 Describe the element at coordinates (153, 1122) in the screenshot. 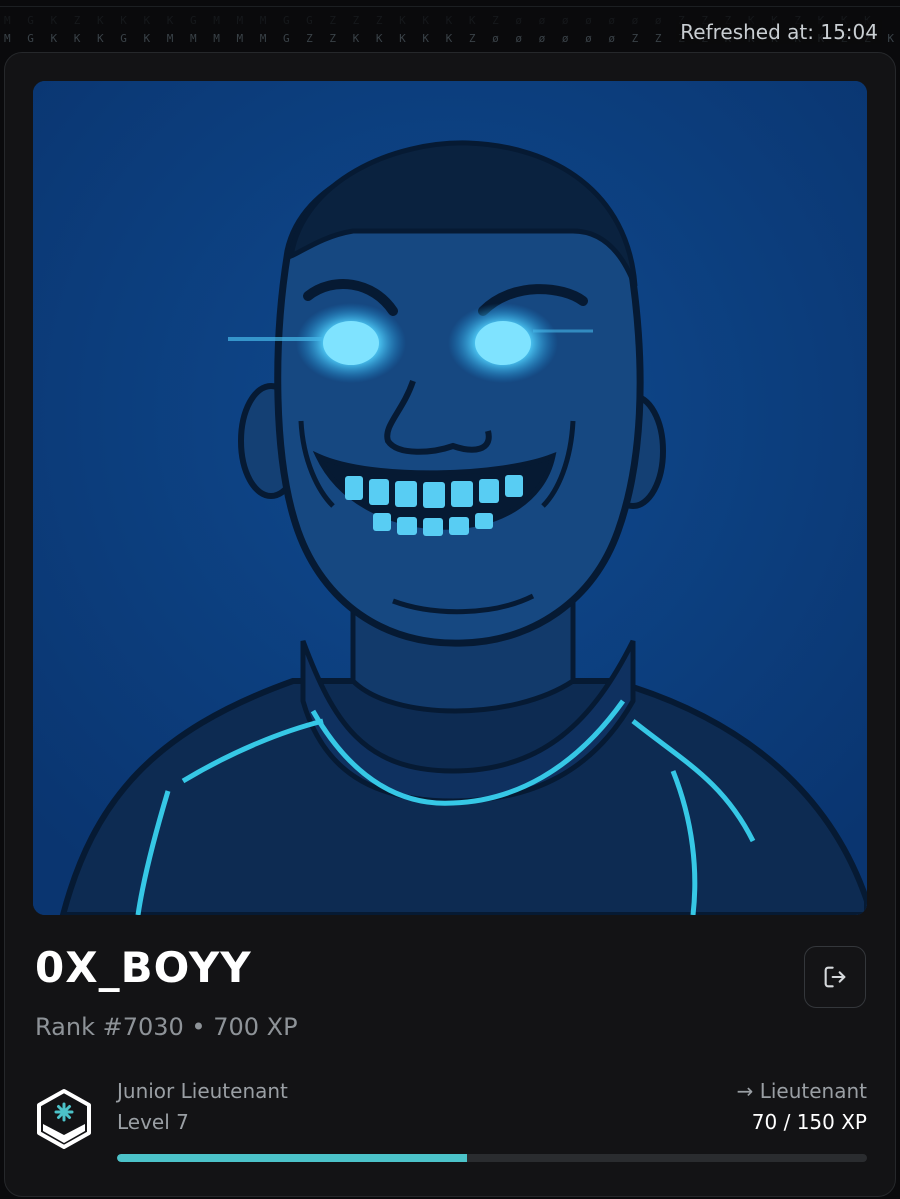

I see `level-label: Level 7` at that location.